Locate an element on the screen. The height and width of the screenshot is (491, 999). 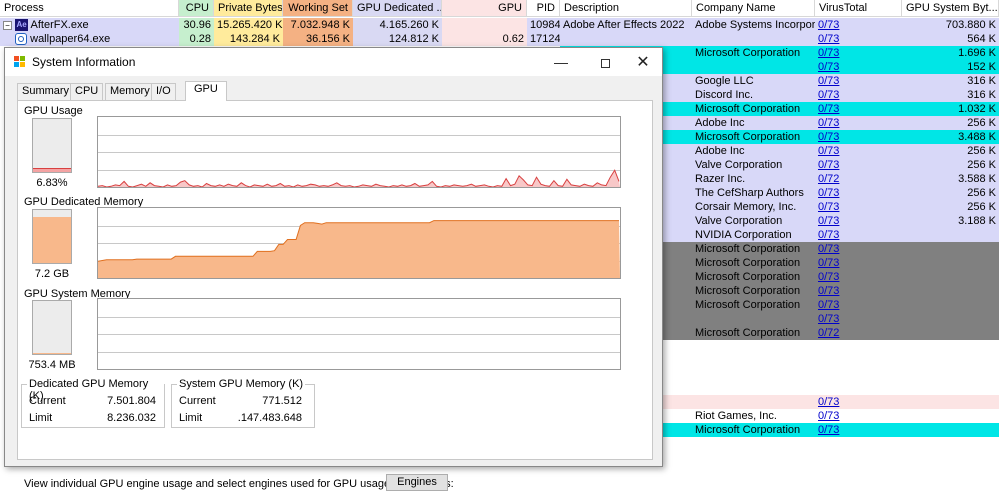
gpu-system-cell: 152 K is located at coordinates (981, 67).